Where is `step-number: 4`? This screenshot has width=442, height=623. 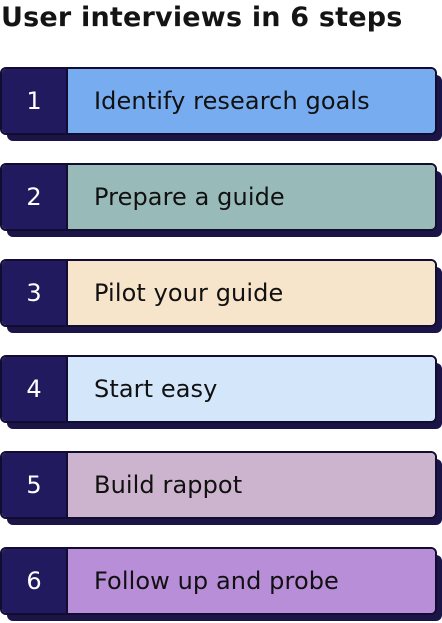
step-number: 4 is located at coordinates (35, 389).